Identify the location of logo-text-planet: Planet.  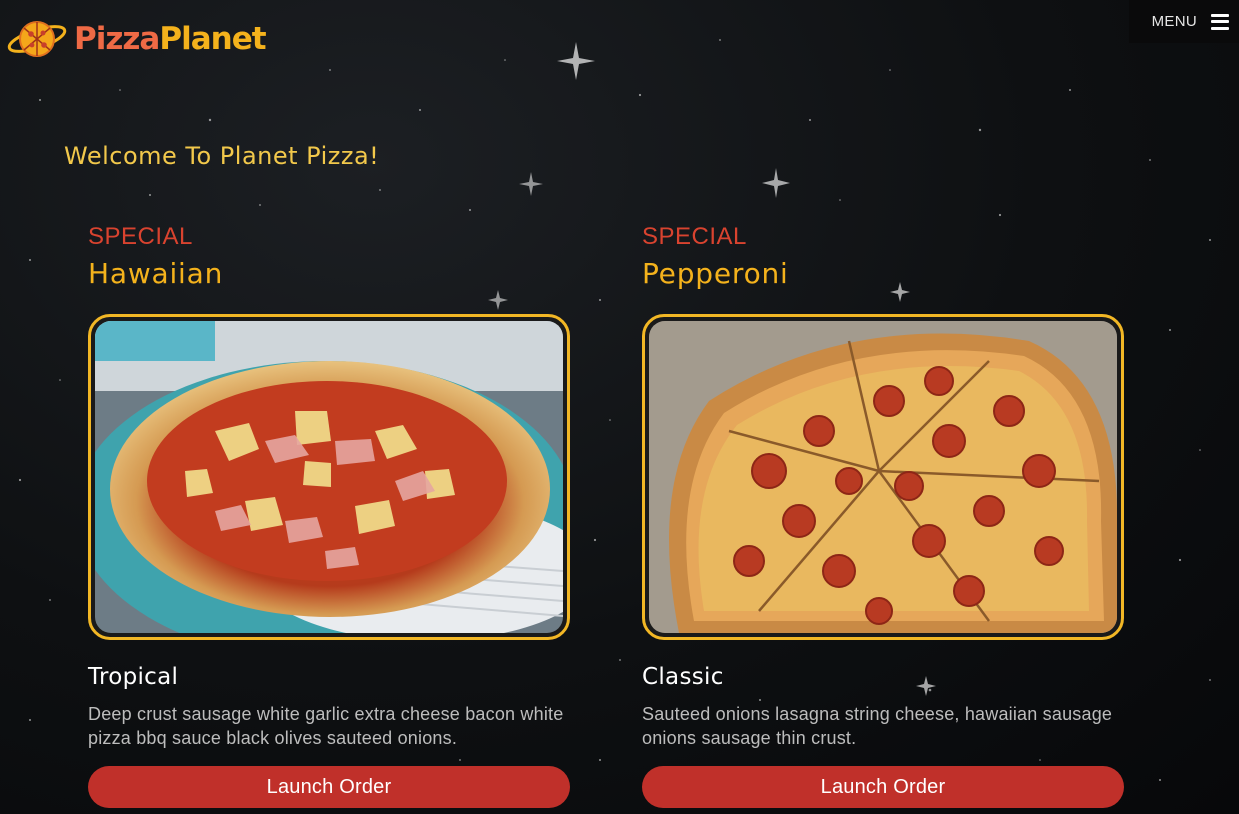
(212, 38).